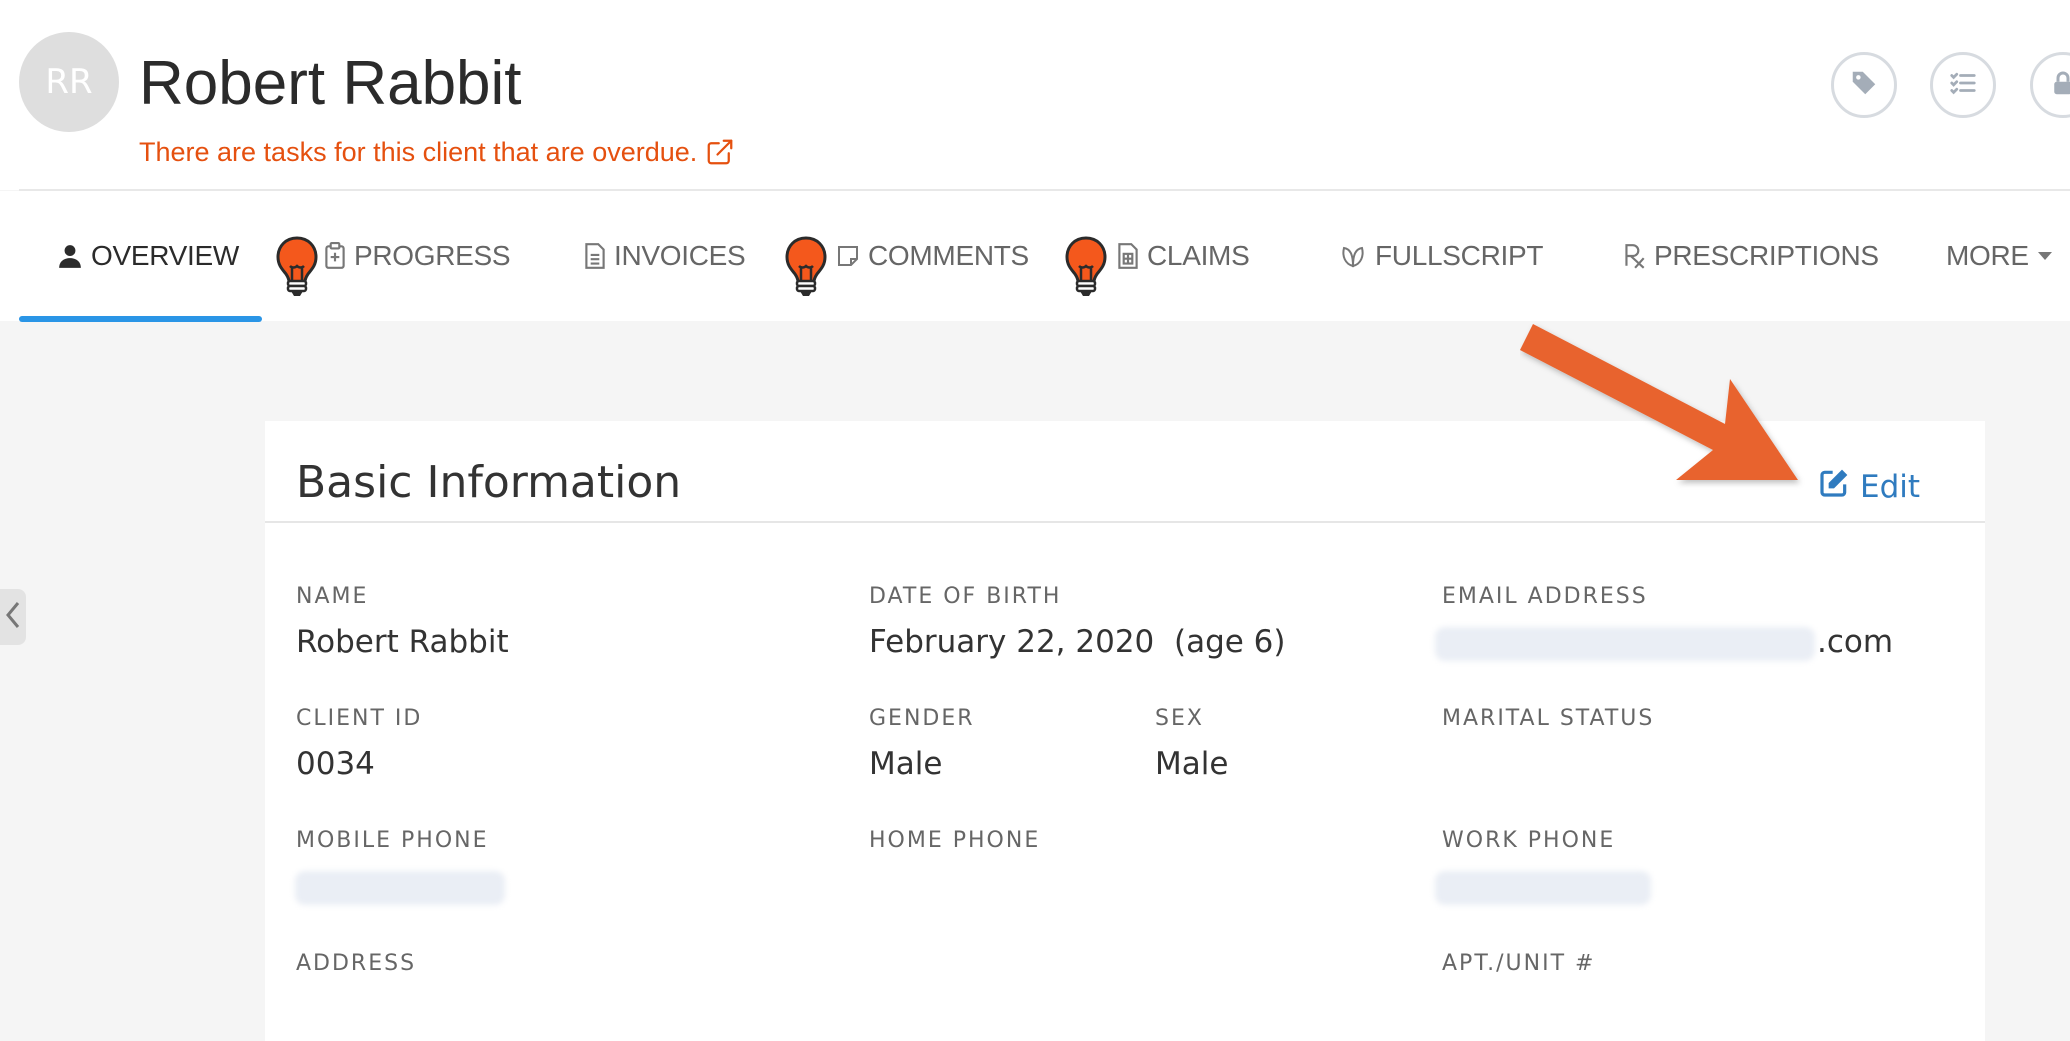 This screenshot has width=2070, height=1041. Describe the element at coordinates (1890, 487) in the screenshot. I see `edit-label: Edit` at that location.